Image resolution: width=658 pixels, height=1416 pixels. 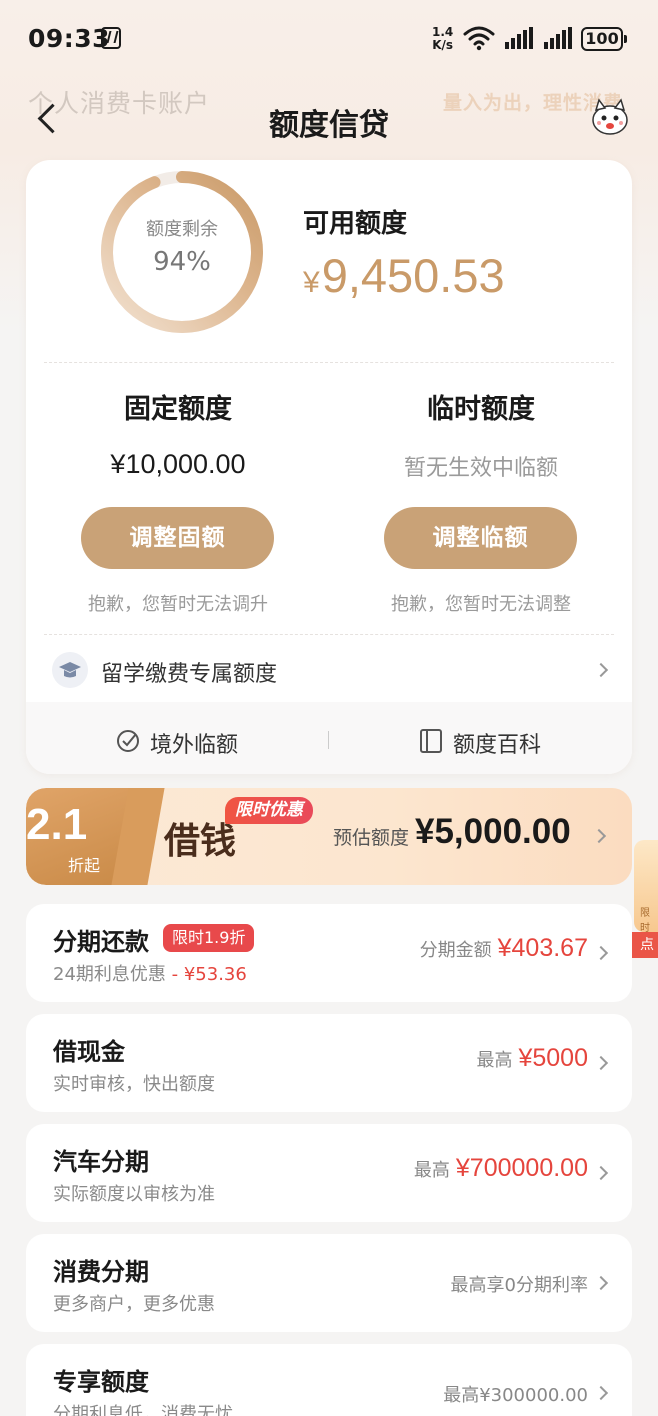 What do you see at coordinates (329, 953) in the screenshot?
I see `installment-repay-item: 分期还款 限时1.9折 24期利息优惠 - ¥53.36 分期金额 ¥403.67` at bounding box center [329, 953].